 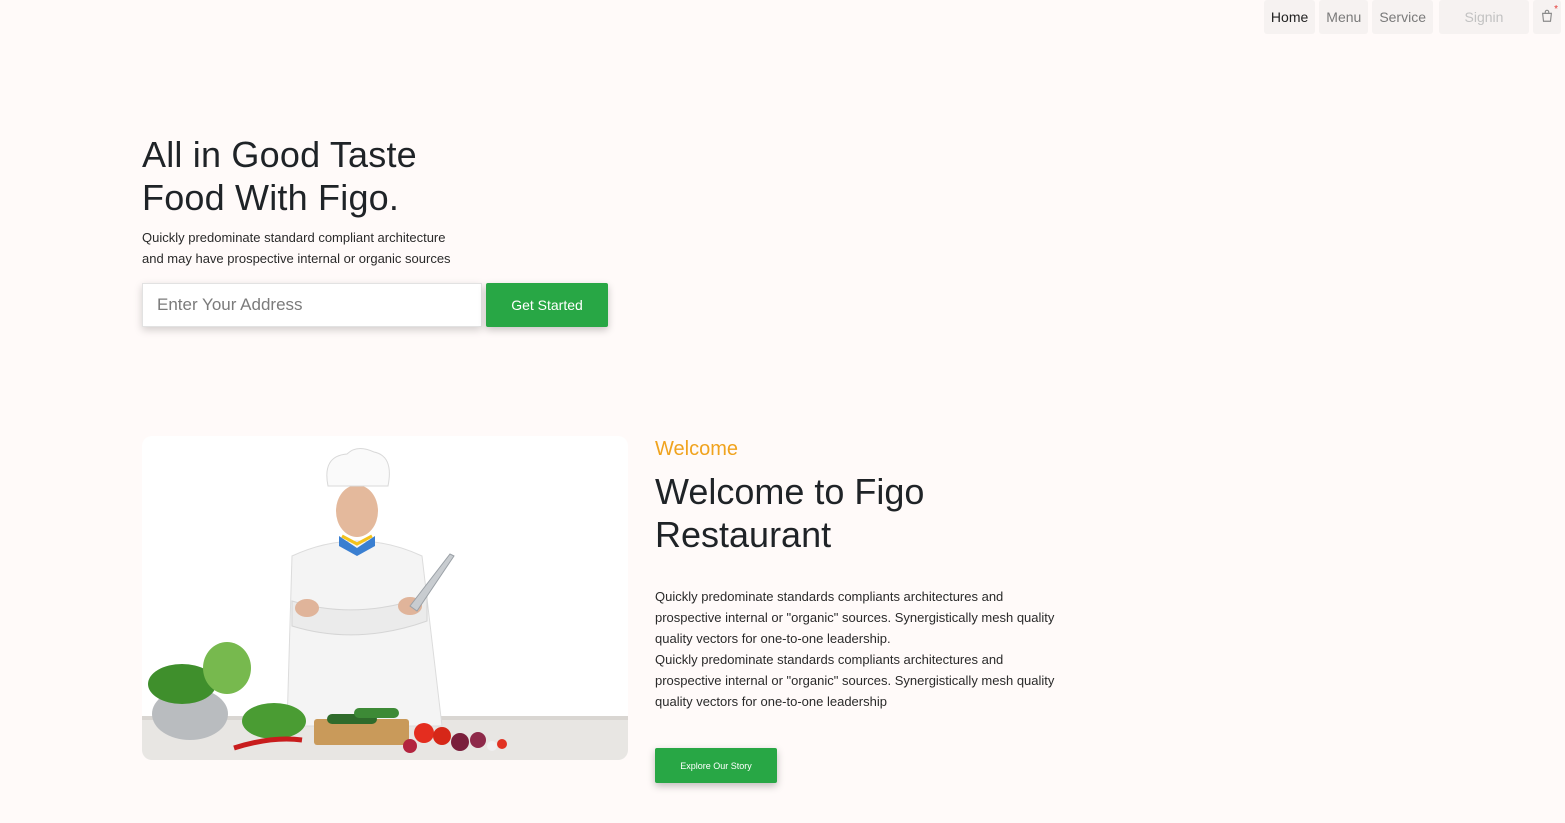 I want to click on address-input, so click(x=312, y=305).